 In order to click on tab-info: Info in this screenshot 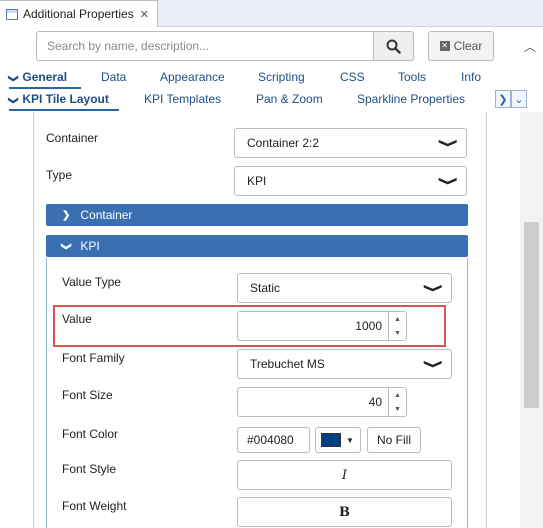, I will do `click(471, 77)`.